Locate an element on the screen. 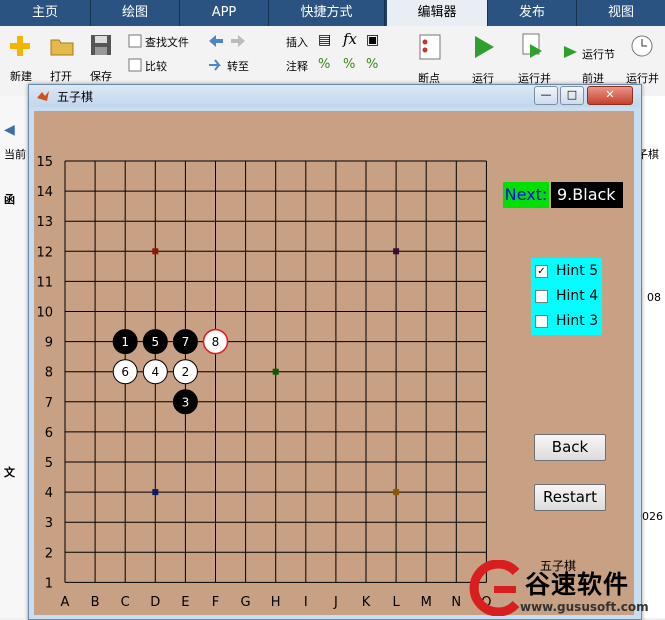  watermark-url: www.gususoft.com is located at coordinates (584, 607).